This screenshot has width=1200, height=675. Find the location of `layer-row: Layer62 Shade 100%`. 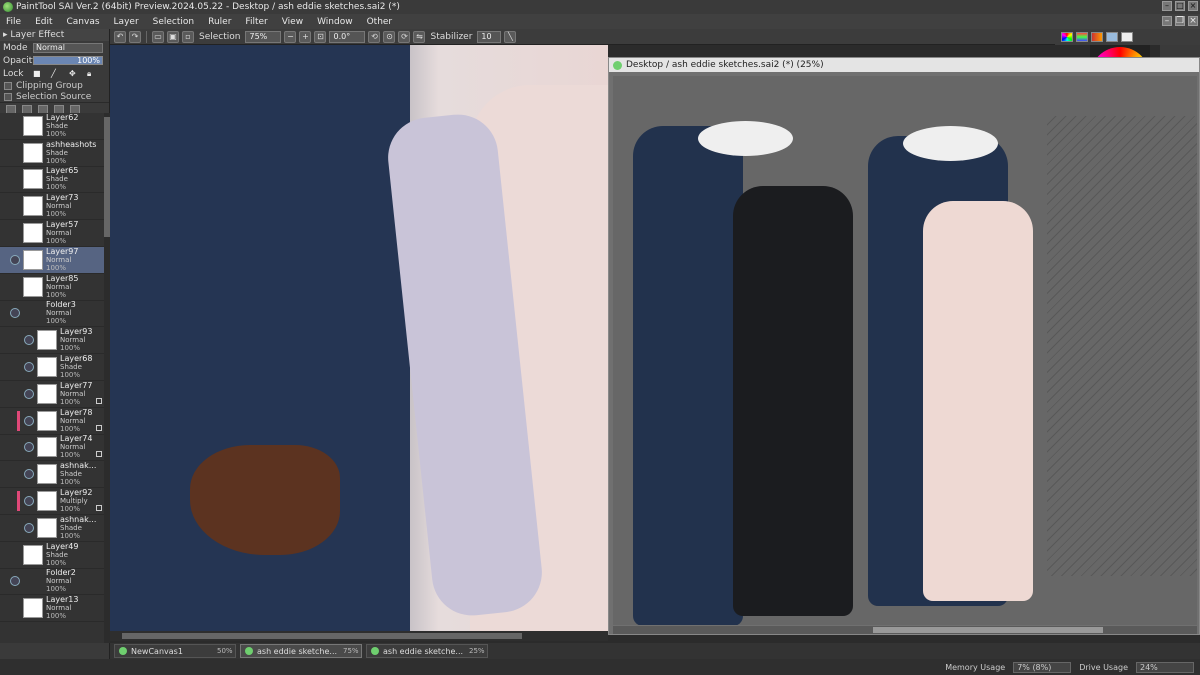

layer-row: Layer62 Shade 100% is located at coordinates (52, 126).